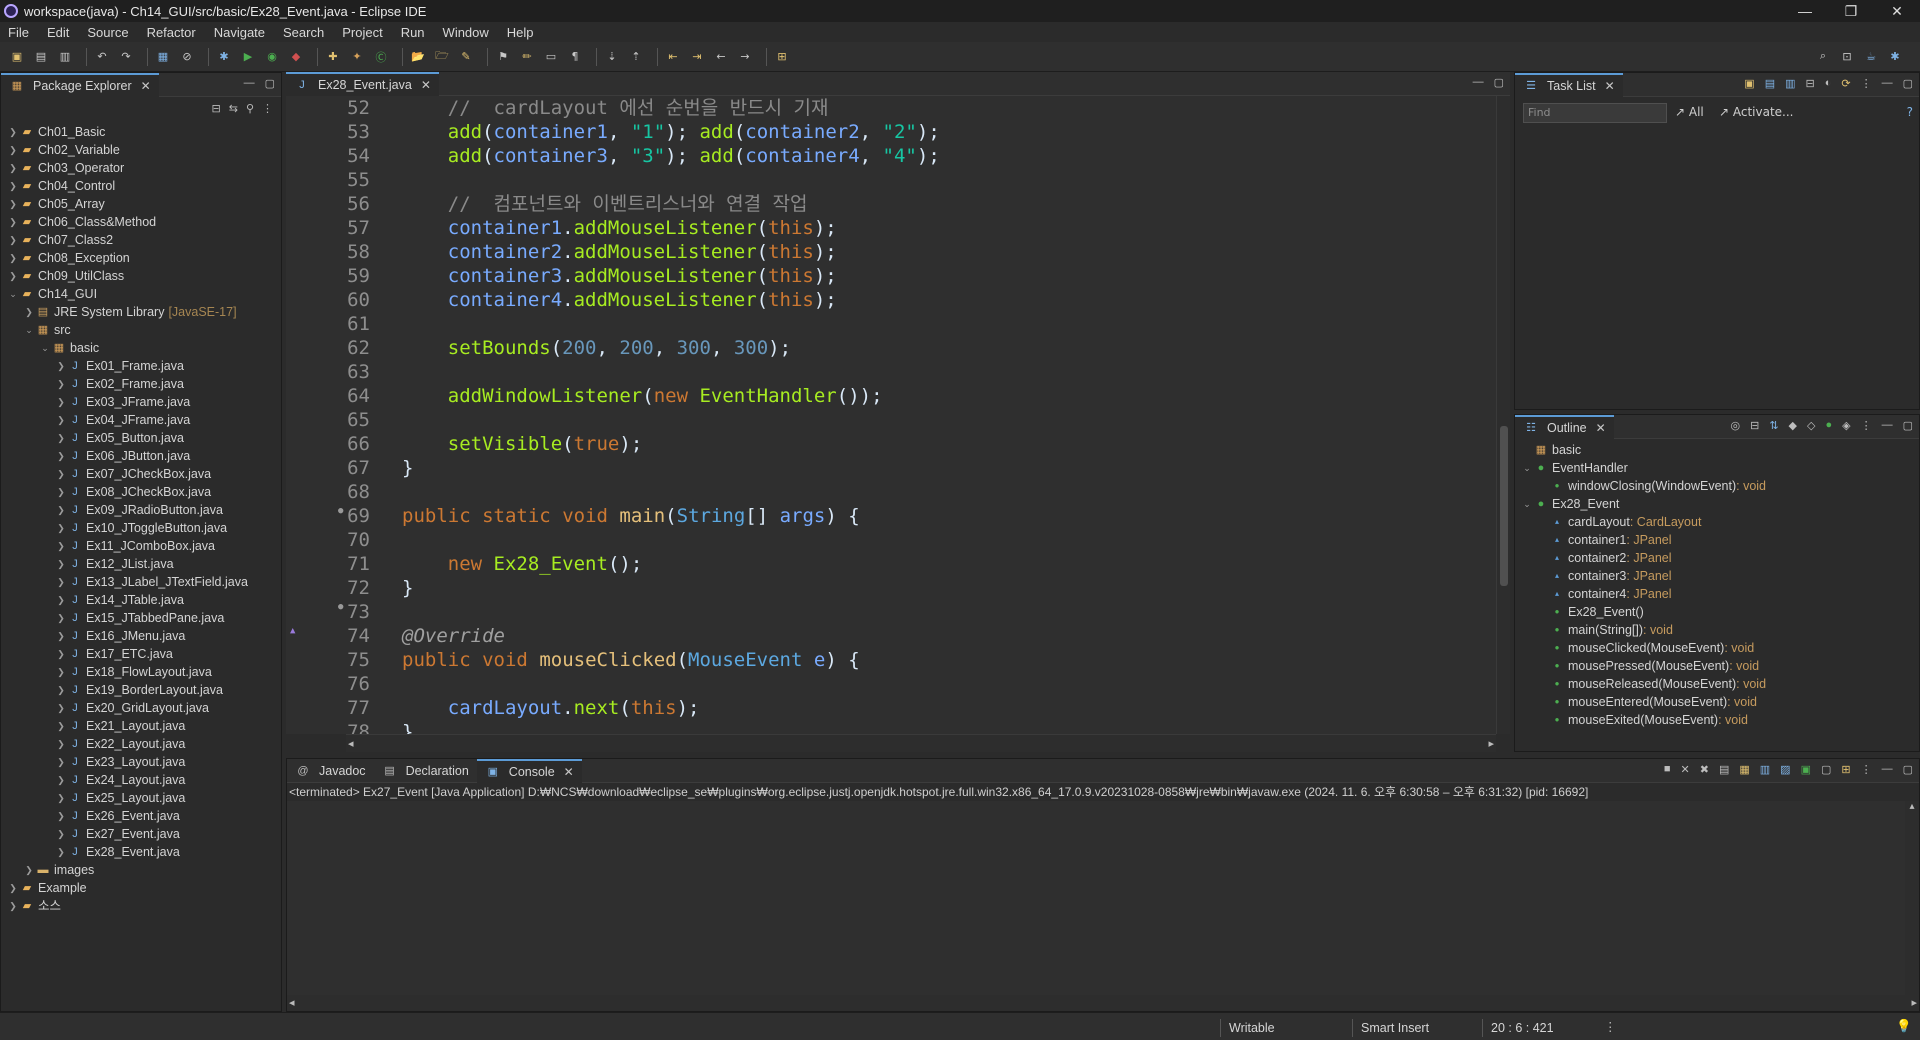 This screenshot has width=1920, height=1040. What do you see at coordinates (1897, 11) in the screenshot?
I see `close-window-button: ✕` at bounding box center [1897, 11].